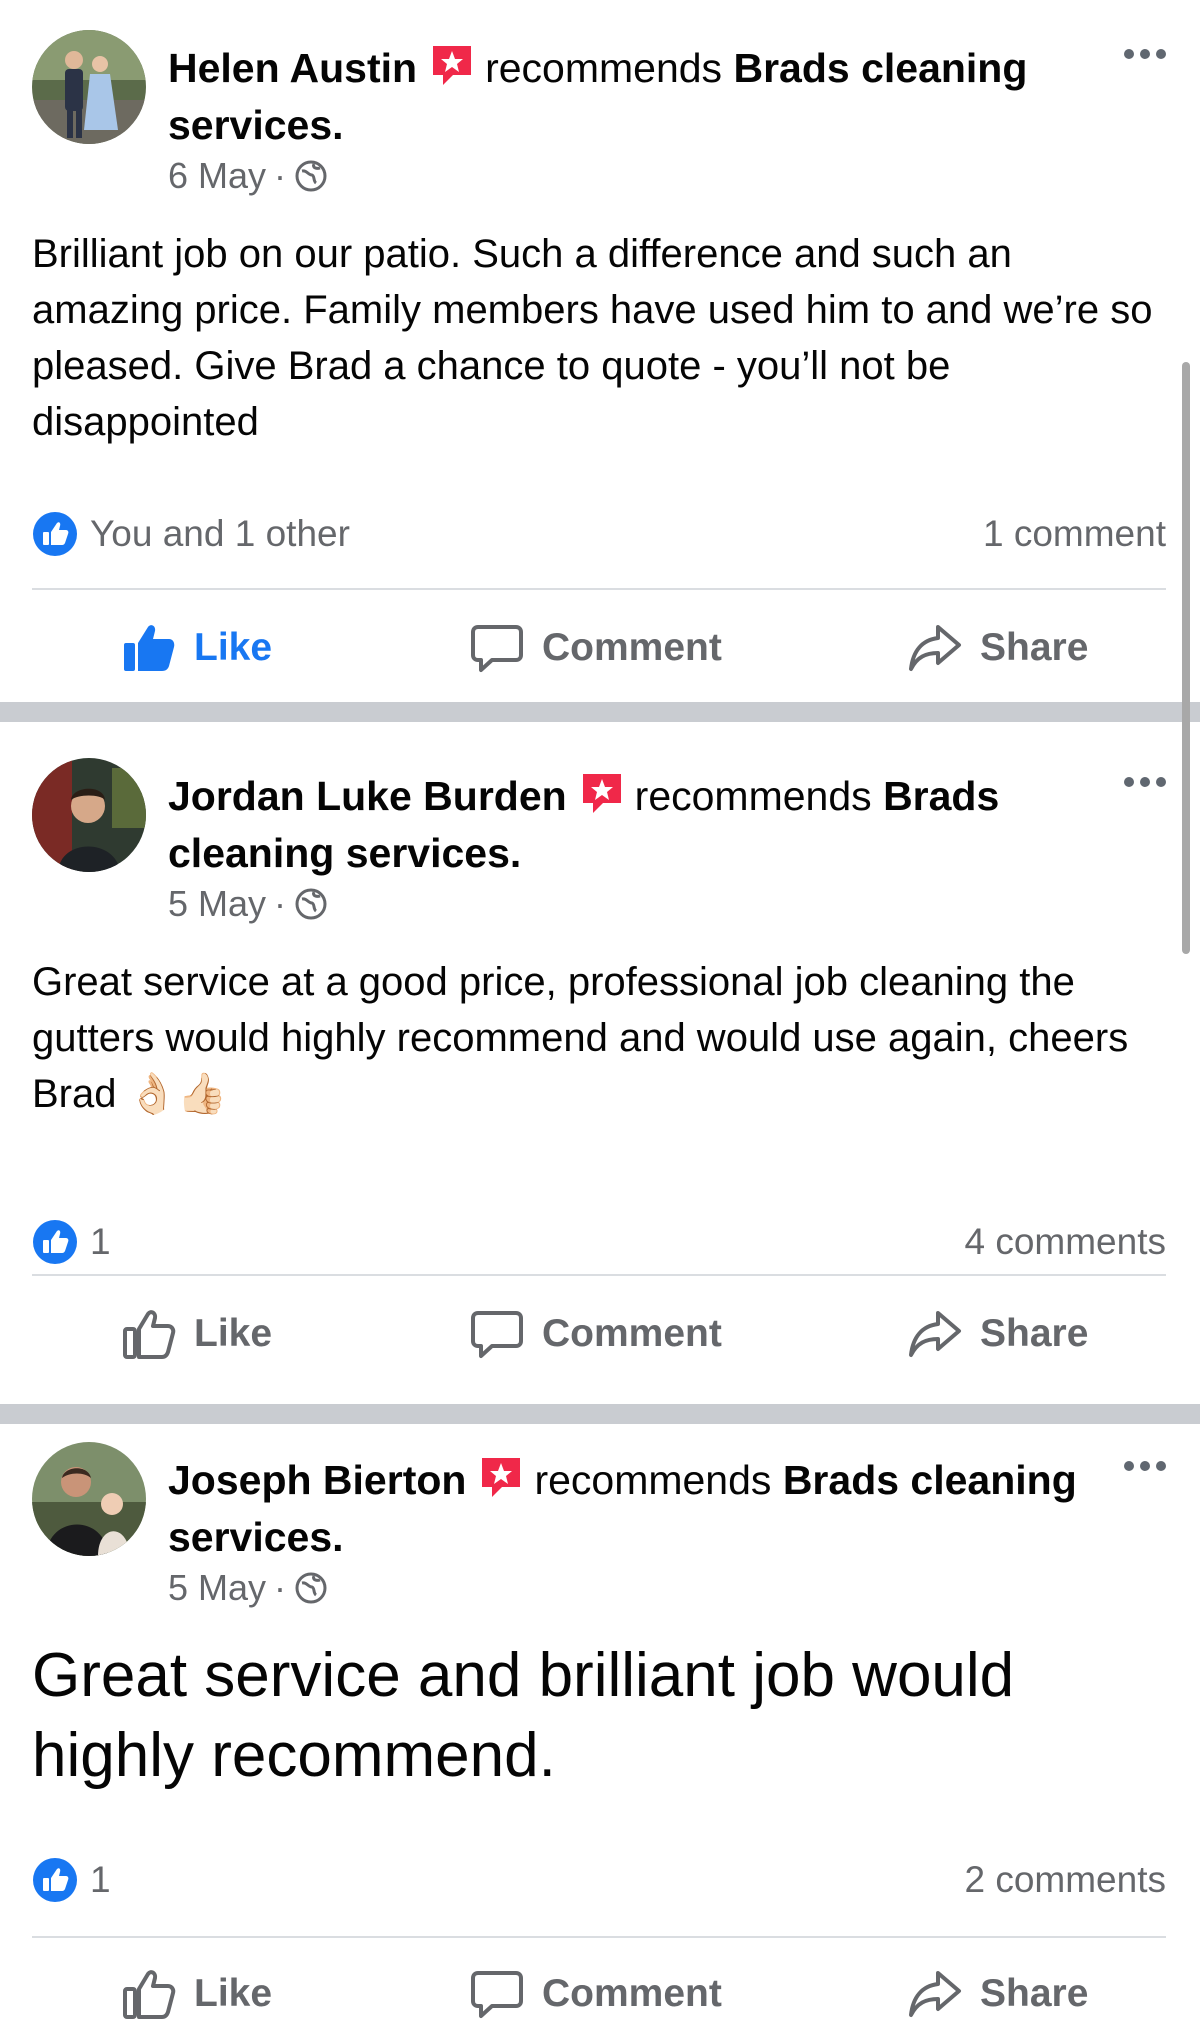 This screenshot has width=1200, height=2044. Describe the element at coordinates (1065, 1242) in the screenshot. I see `comments-count: 4 comments` at that location.